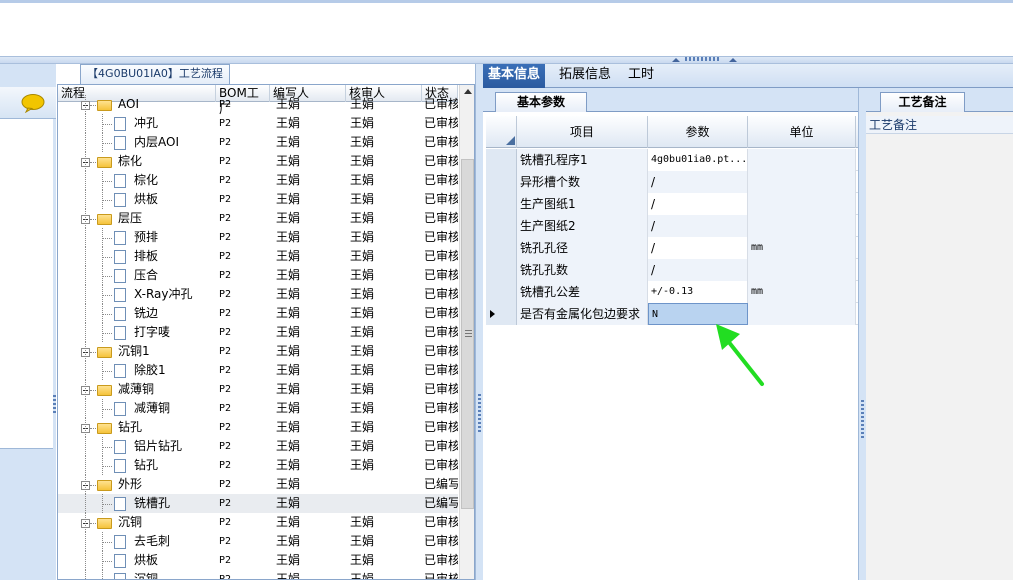 The width and height of the screenshot is (1013, 580). What do you see at coordinates (258, 104) in the screenshot?
I see `tree-row-group: AOI P2 王娟 王娟 已审核` at bounding box center [258, 104].